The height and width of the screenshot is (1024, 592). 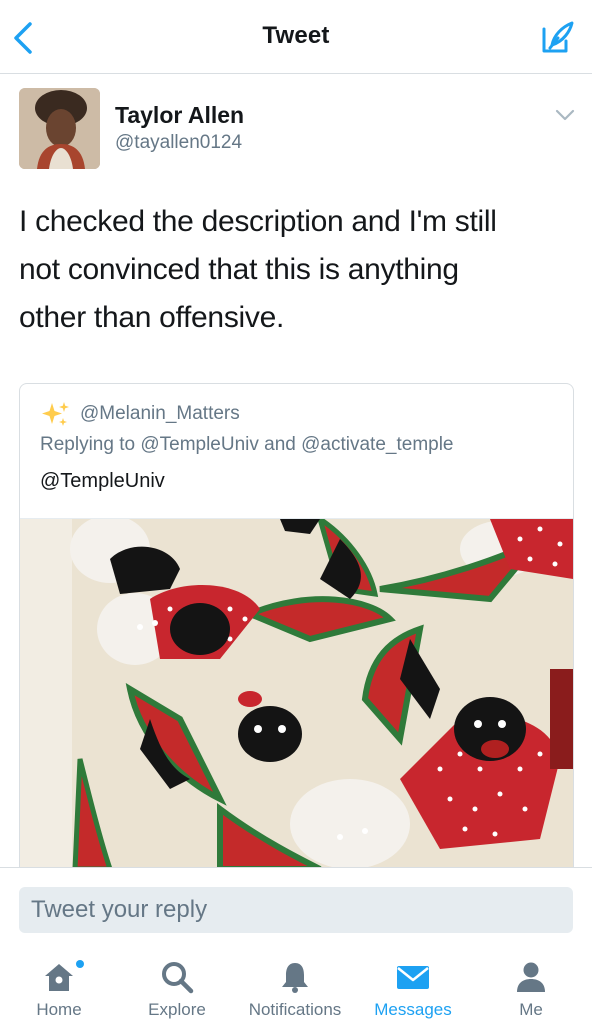 What do you see at coordinates (80, 964) in the screenshot?
I see `new-content-dot` at bounding box center [80, 964].